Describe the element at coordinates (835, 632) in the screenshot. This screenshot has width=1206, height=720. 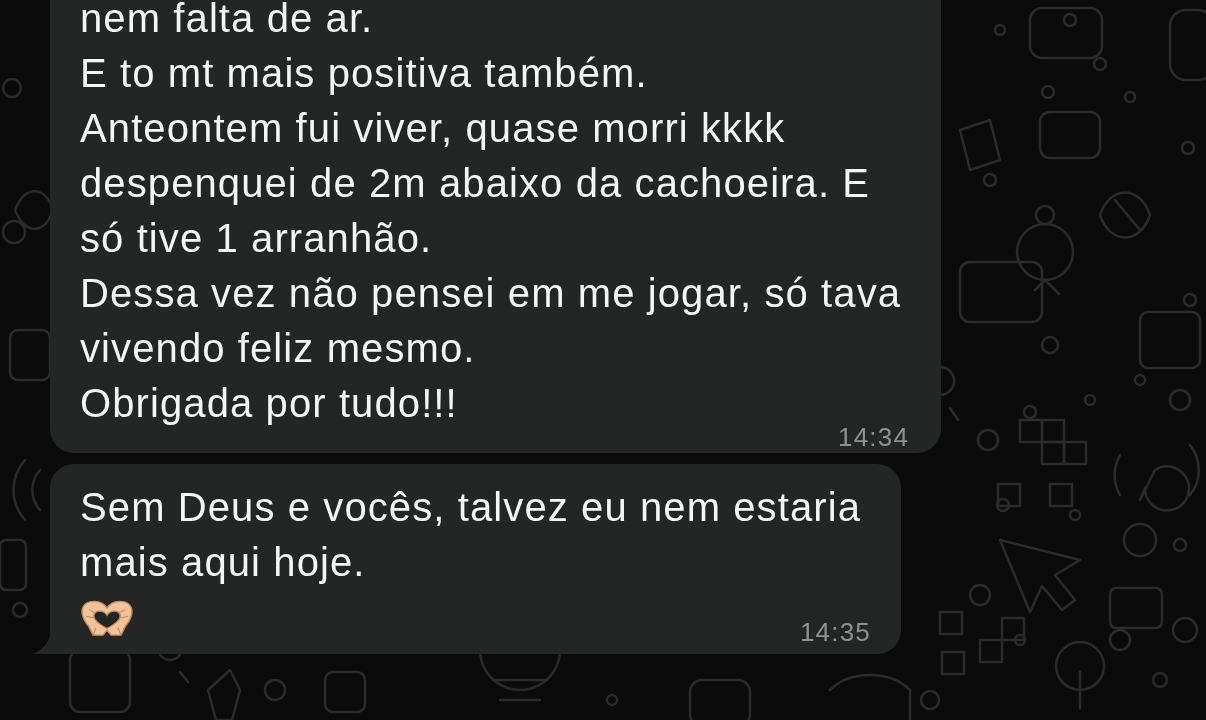
I see `message-time: 14:35` at that location.